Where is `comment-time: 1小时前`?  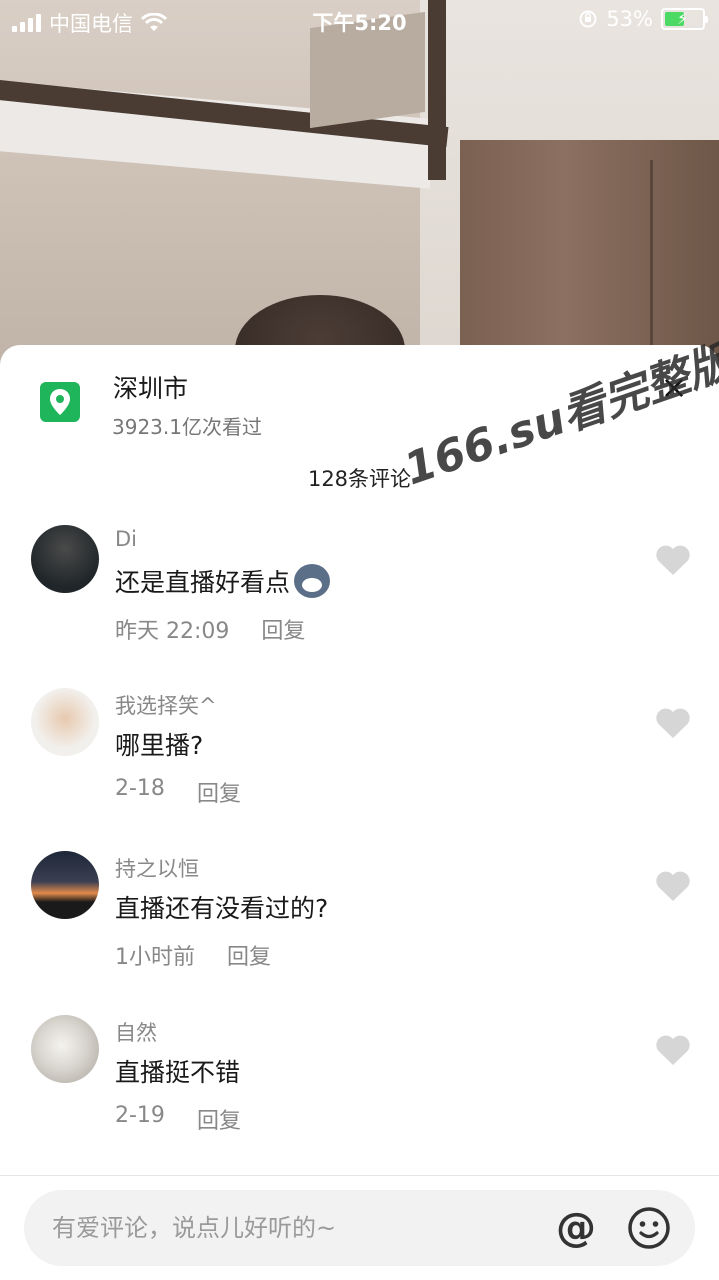
comment-time: 1小时前 is located at coordinates (155, 957).